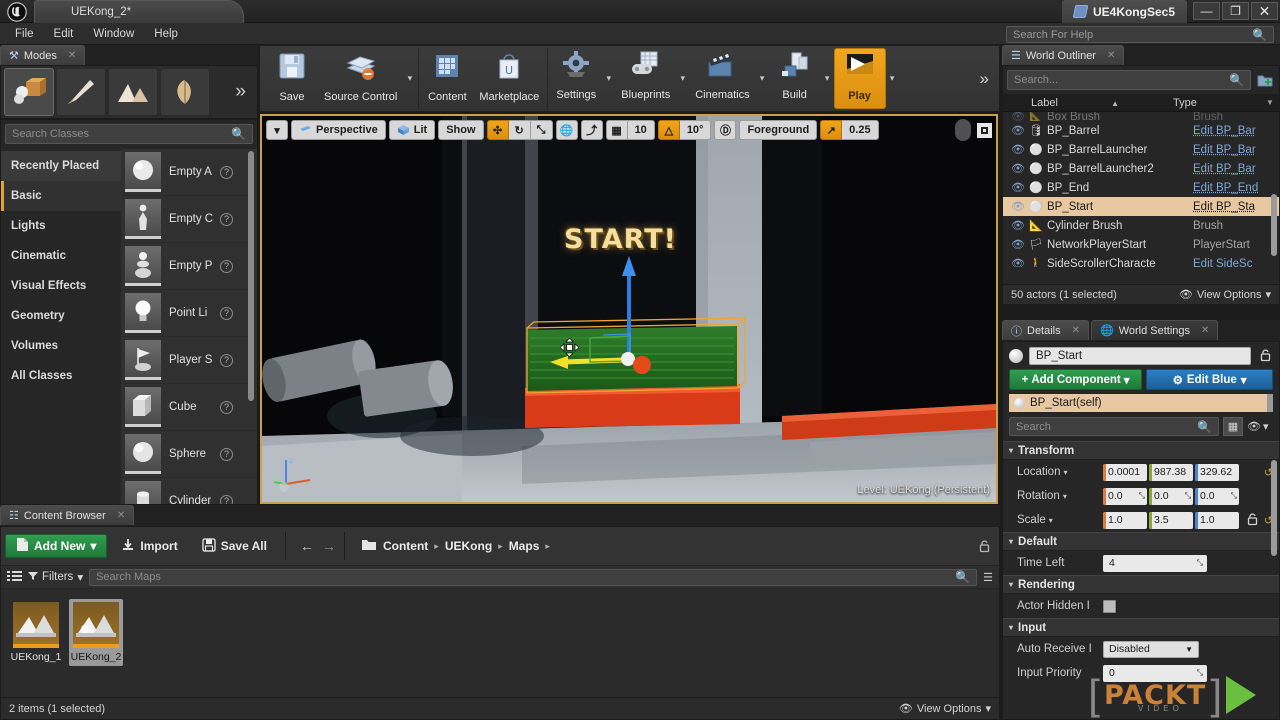 The width and height of the screenshot is (1280, 720). What do you see at coordinates (1076, 379) in the screenshot?
I see `add-component-button: + Add Component ▾` at bounding box center [1076, 379].